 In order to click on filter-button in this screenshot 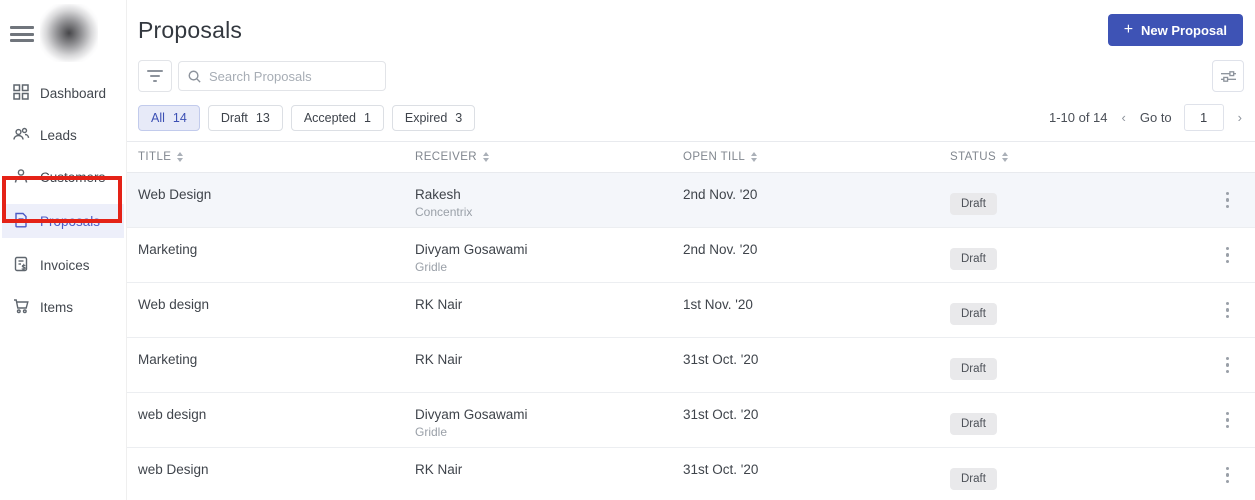, I will do `click(155, 76)`.